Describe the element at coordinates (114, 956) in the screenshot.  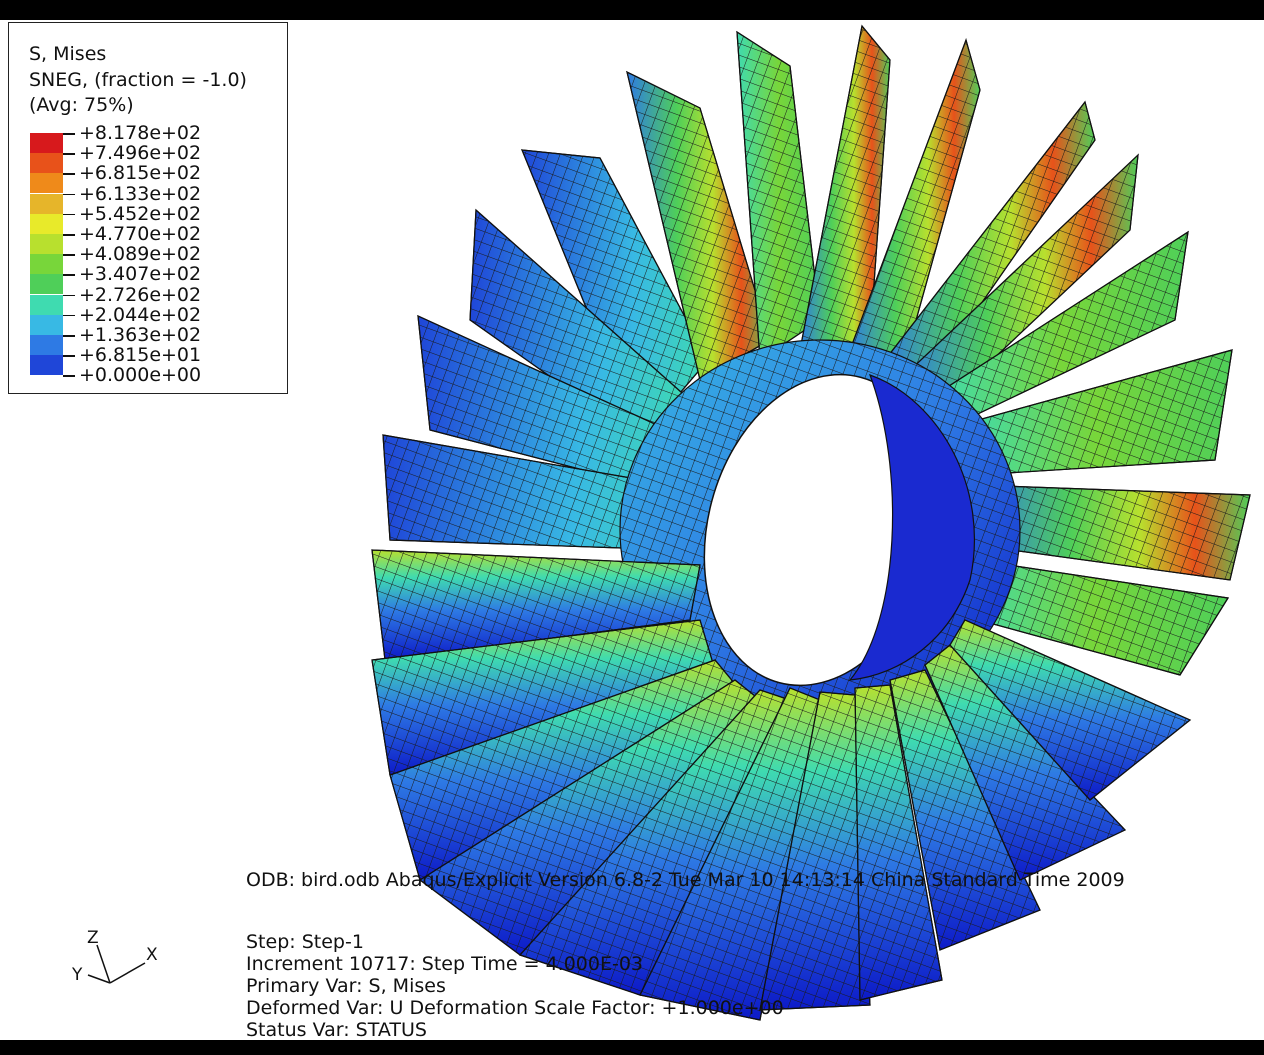
I see `axis-triad: Z X Y` at that location.